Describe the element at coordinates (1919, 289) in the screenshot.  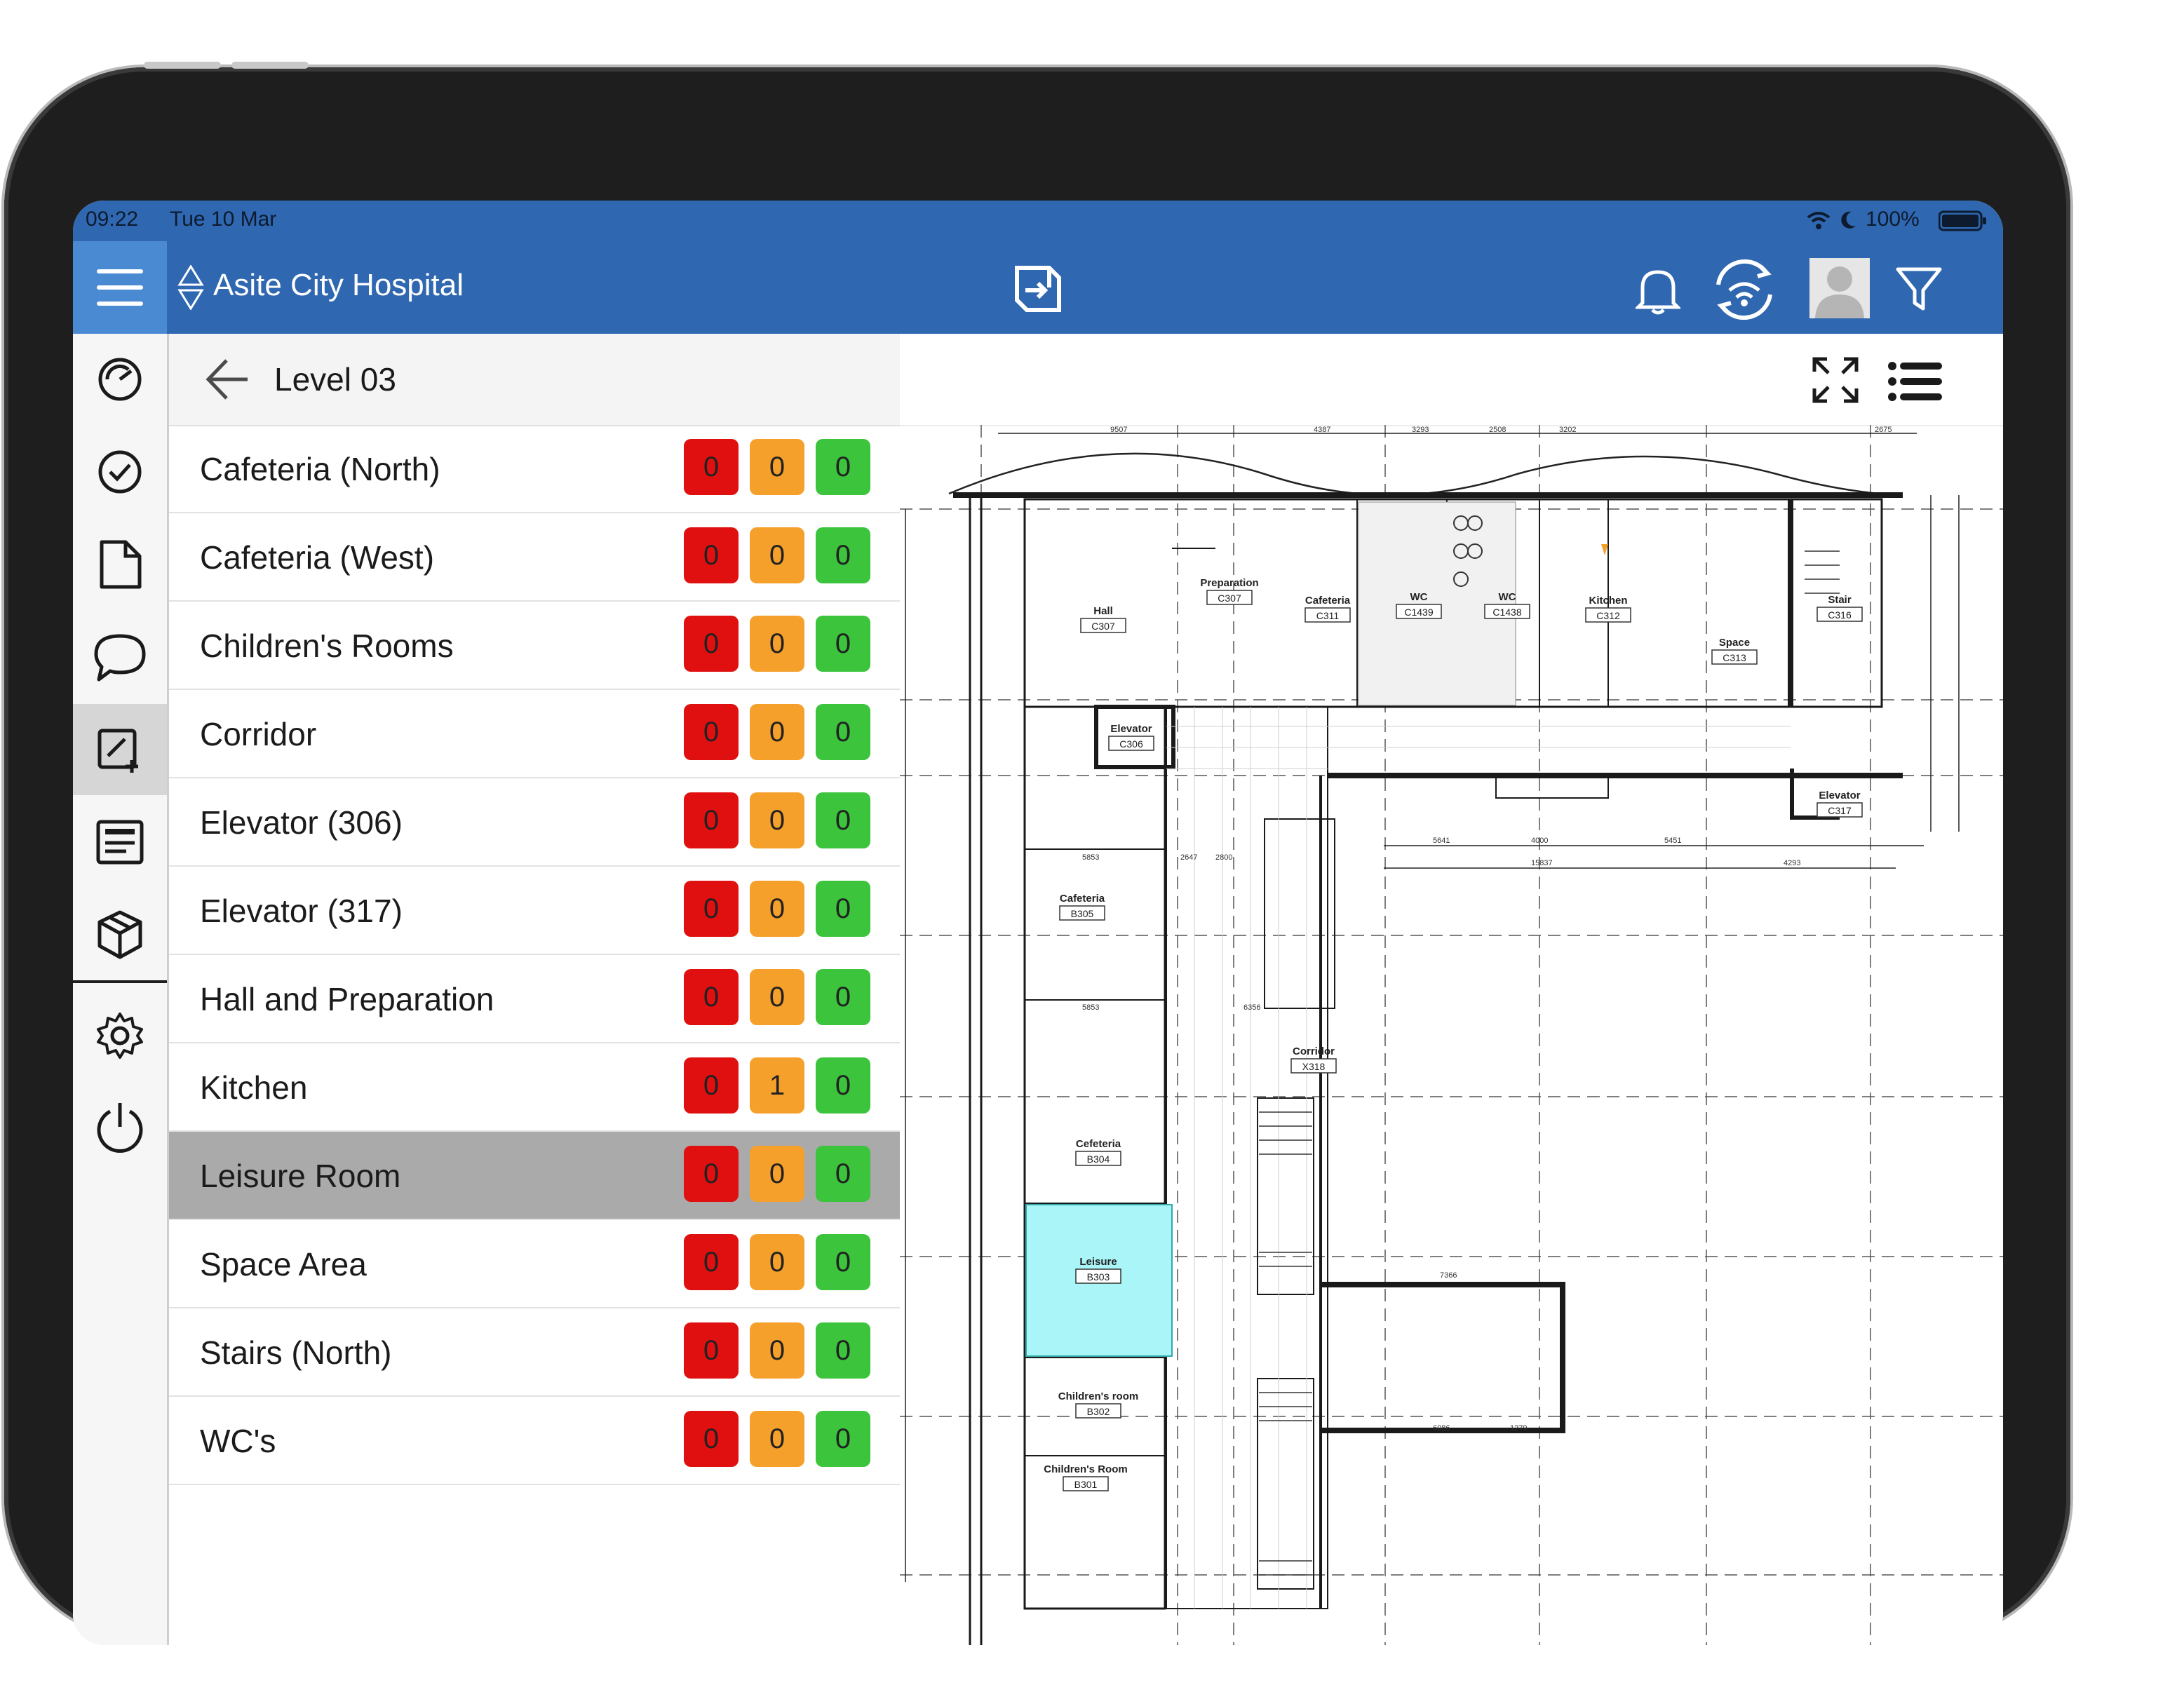
I see `filter-icon` at that location.